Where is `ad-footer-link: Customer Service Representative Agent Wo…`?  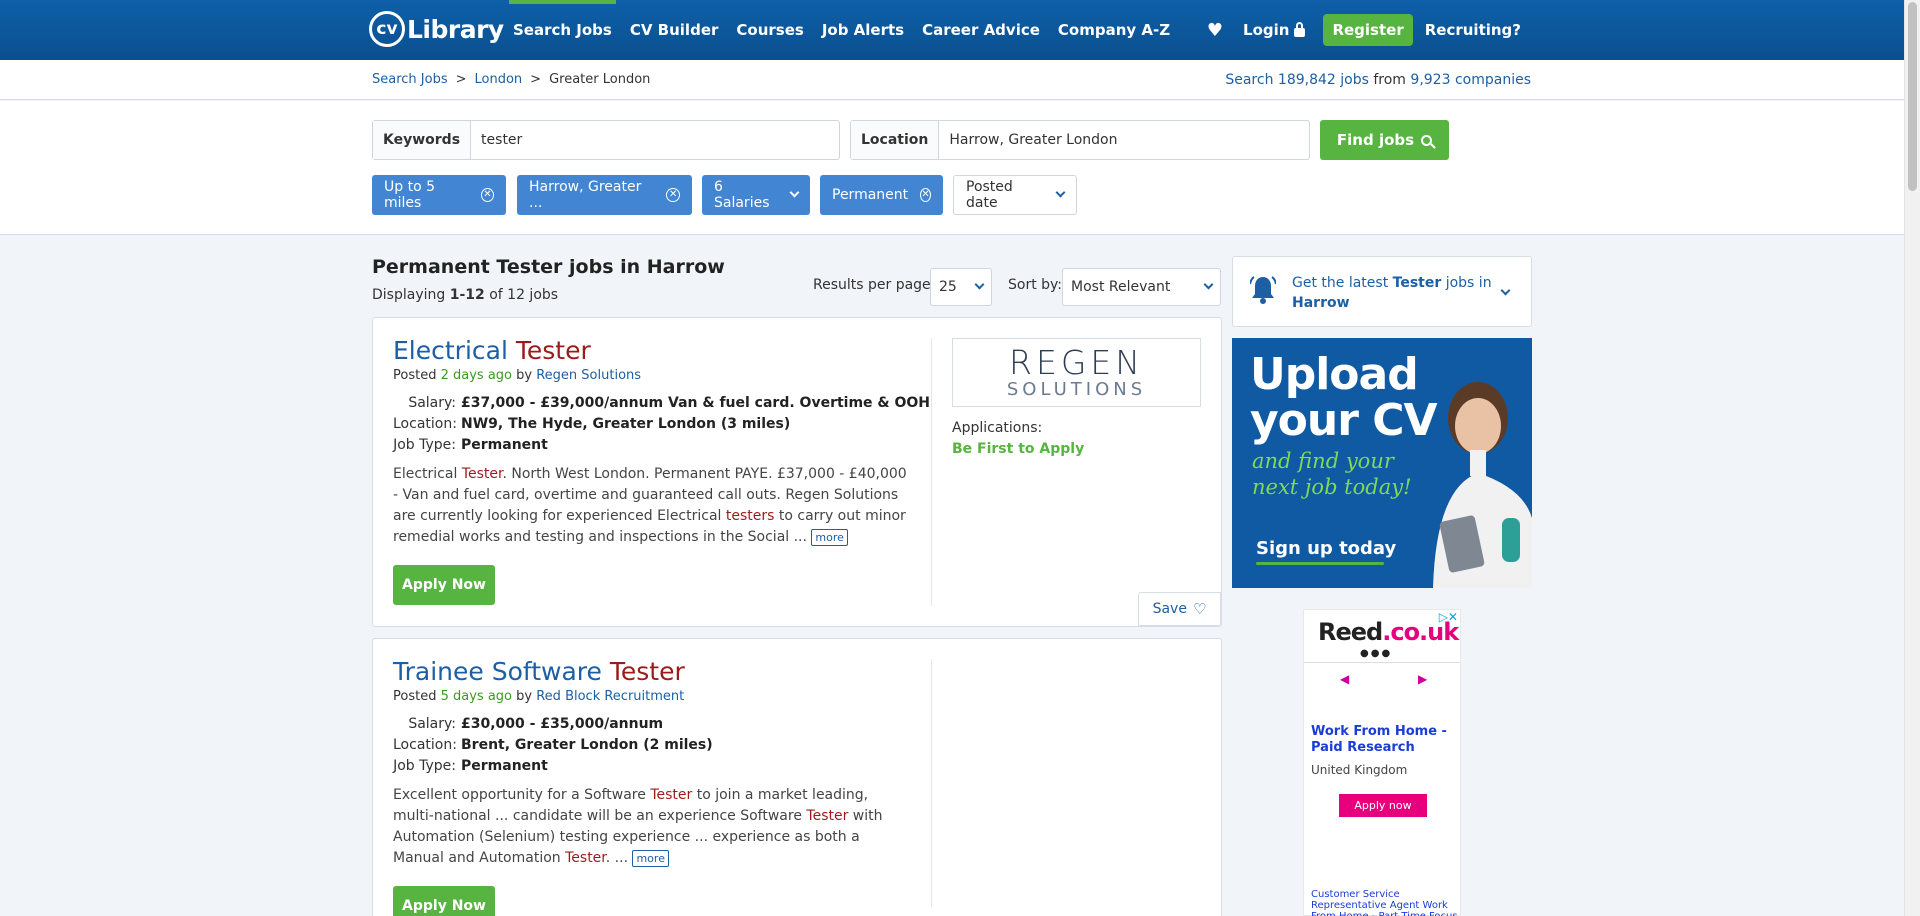 ad-footer-link: Customer Service Representative Agent Wo… is located at coordinates (1386, 902).